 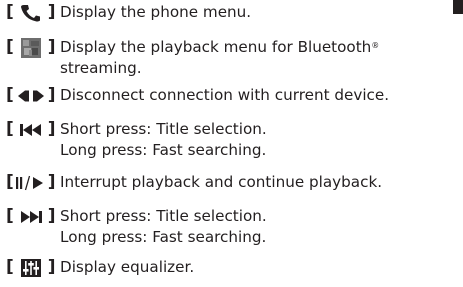 I want to click on key-previous-track: [ ], so click(x=33, y=129).